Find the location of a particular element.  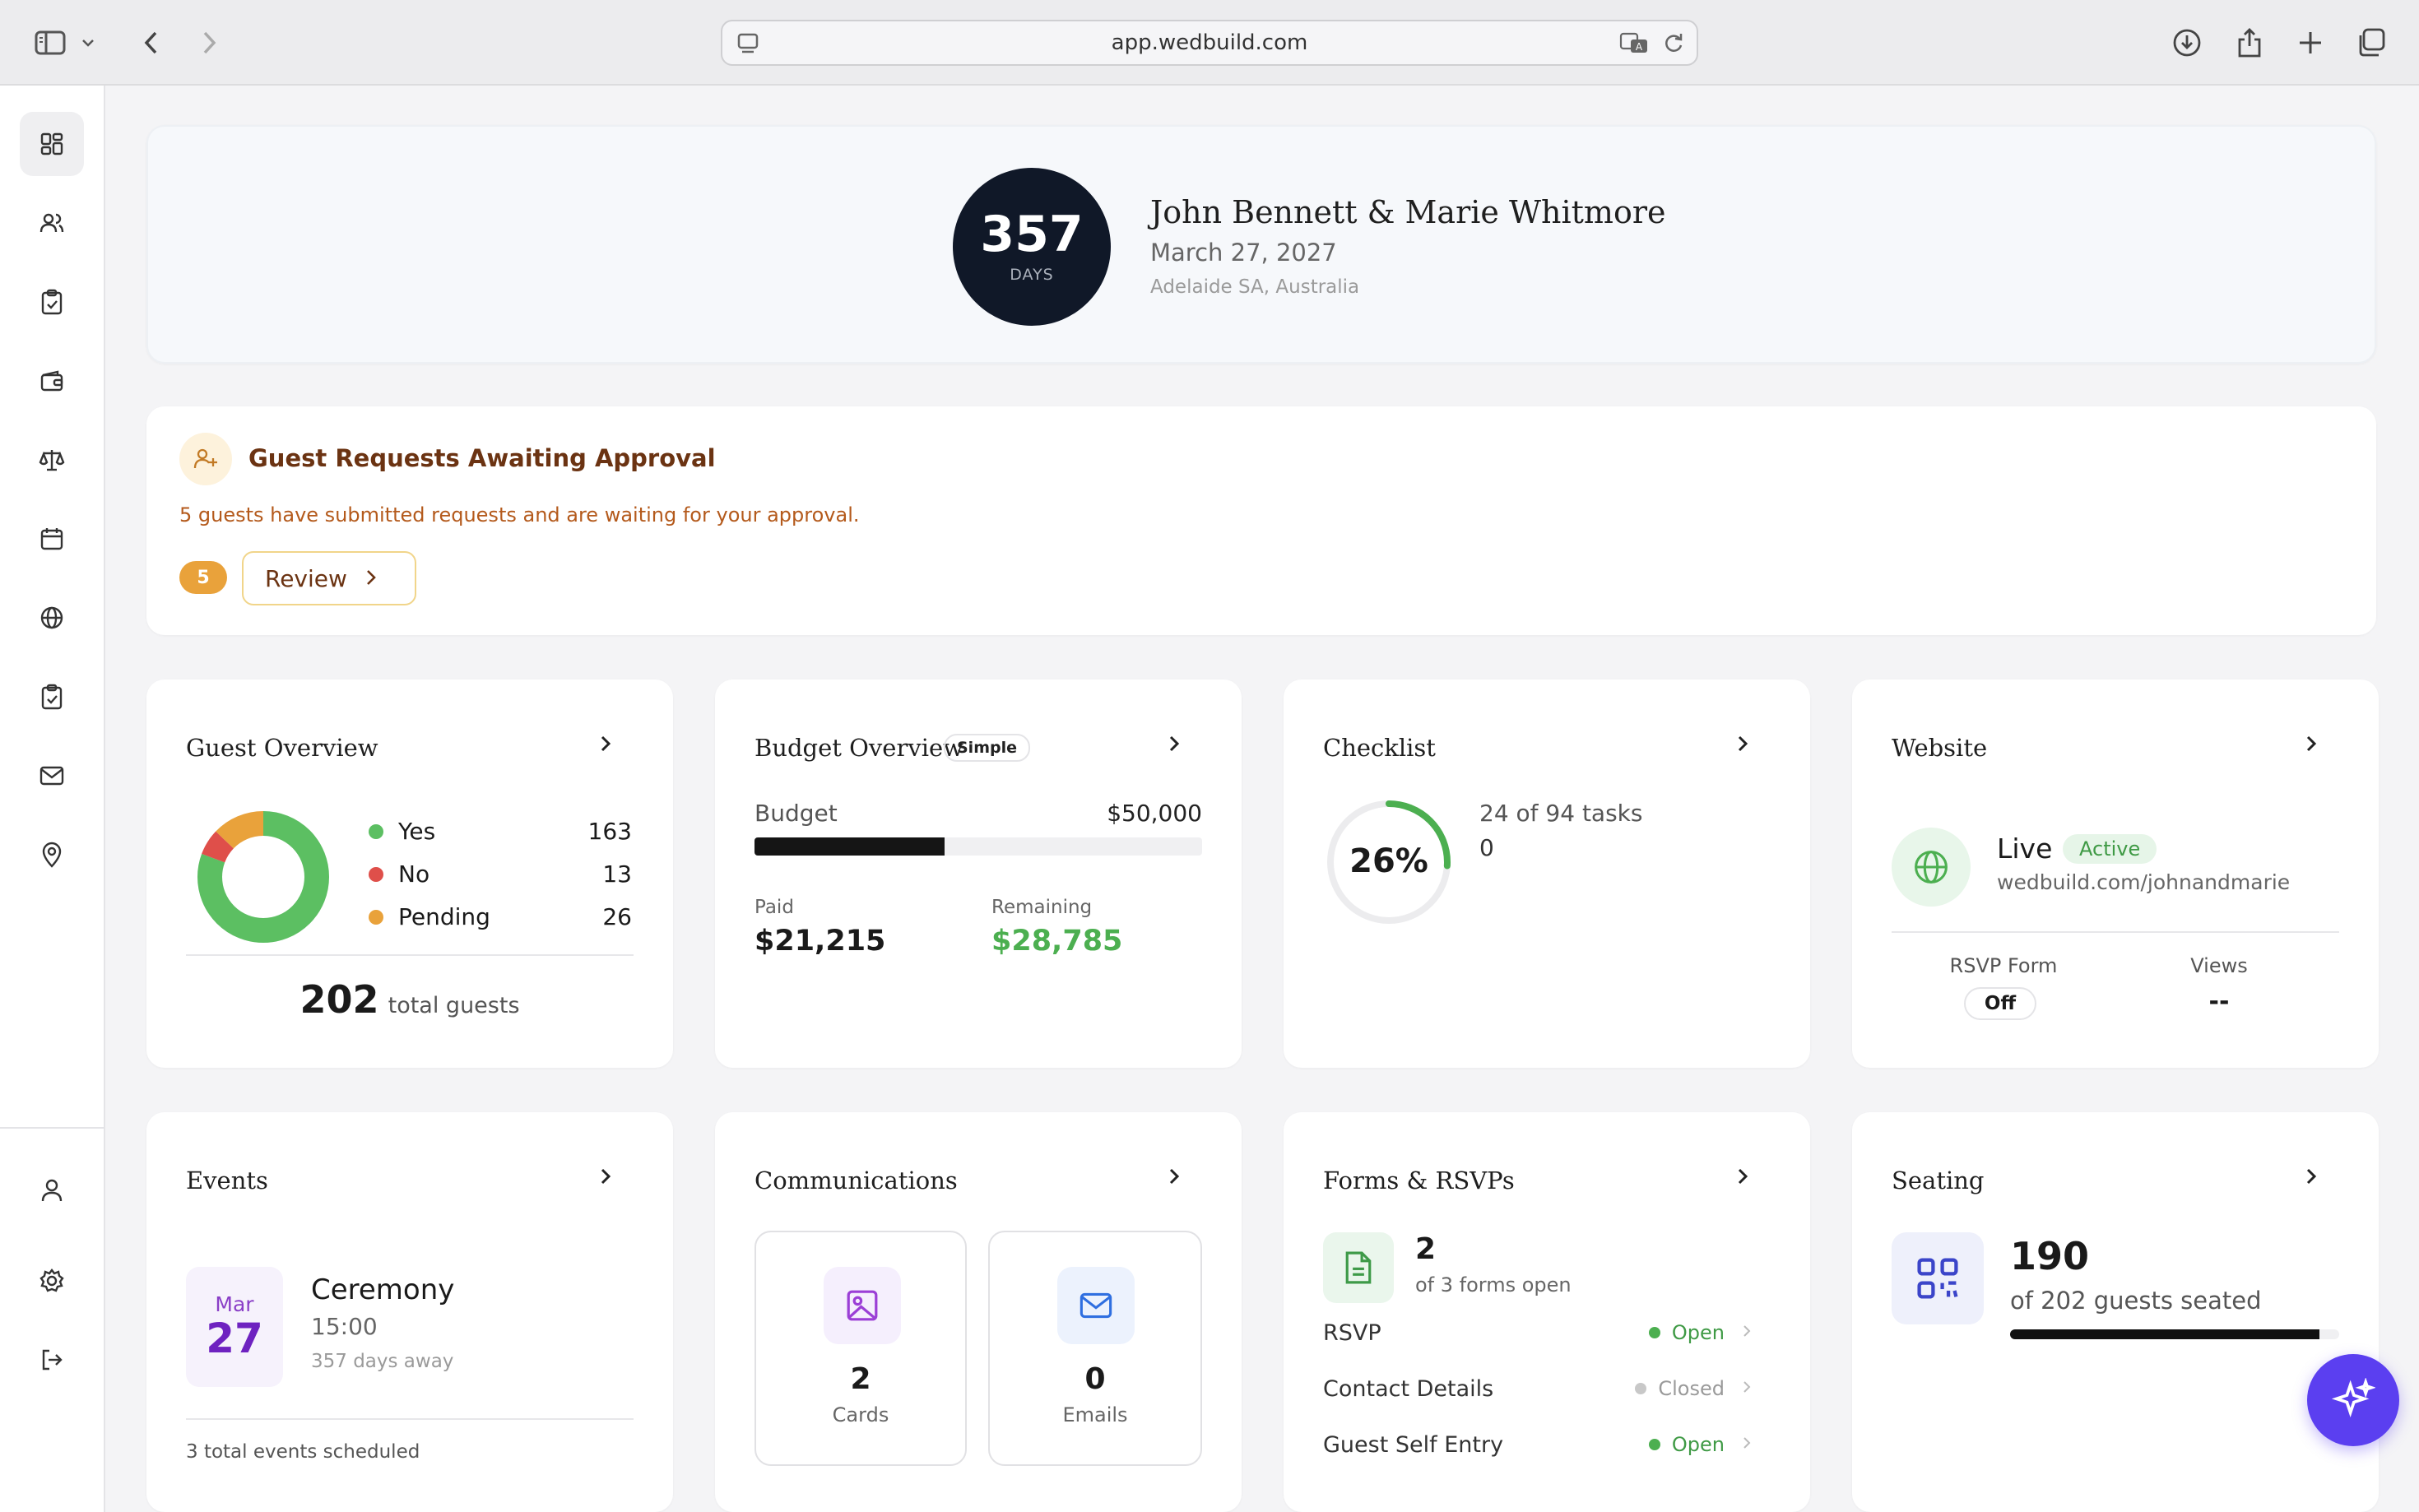

review-button-label: Review is located at coordinates (306, 578).